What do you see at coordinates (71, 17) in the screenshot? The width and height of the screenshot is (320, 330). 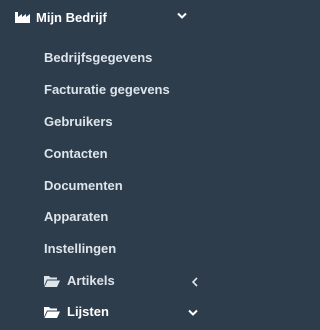 I see `menu-header-label: Mijn Bedrijf` at bounding box center [71, 17].